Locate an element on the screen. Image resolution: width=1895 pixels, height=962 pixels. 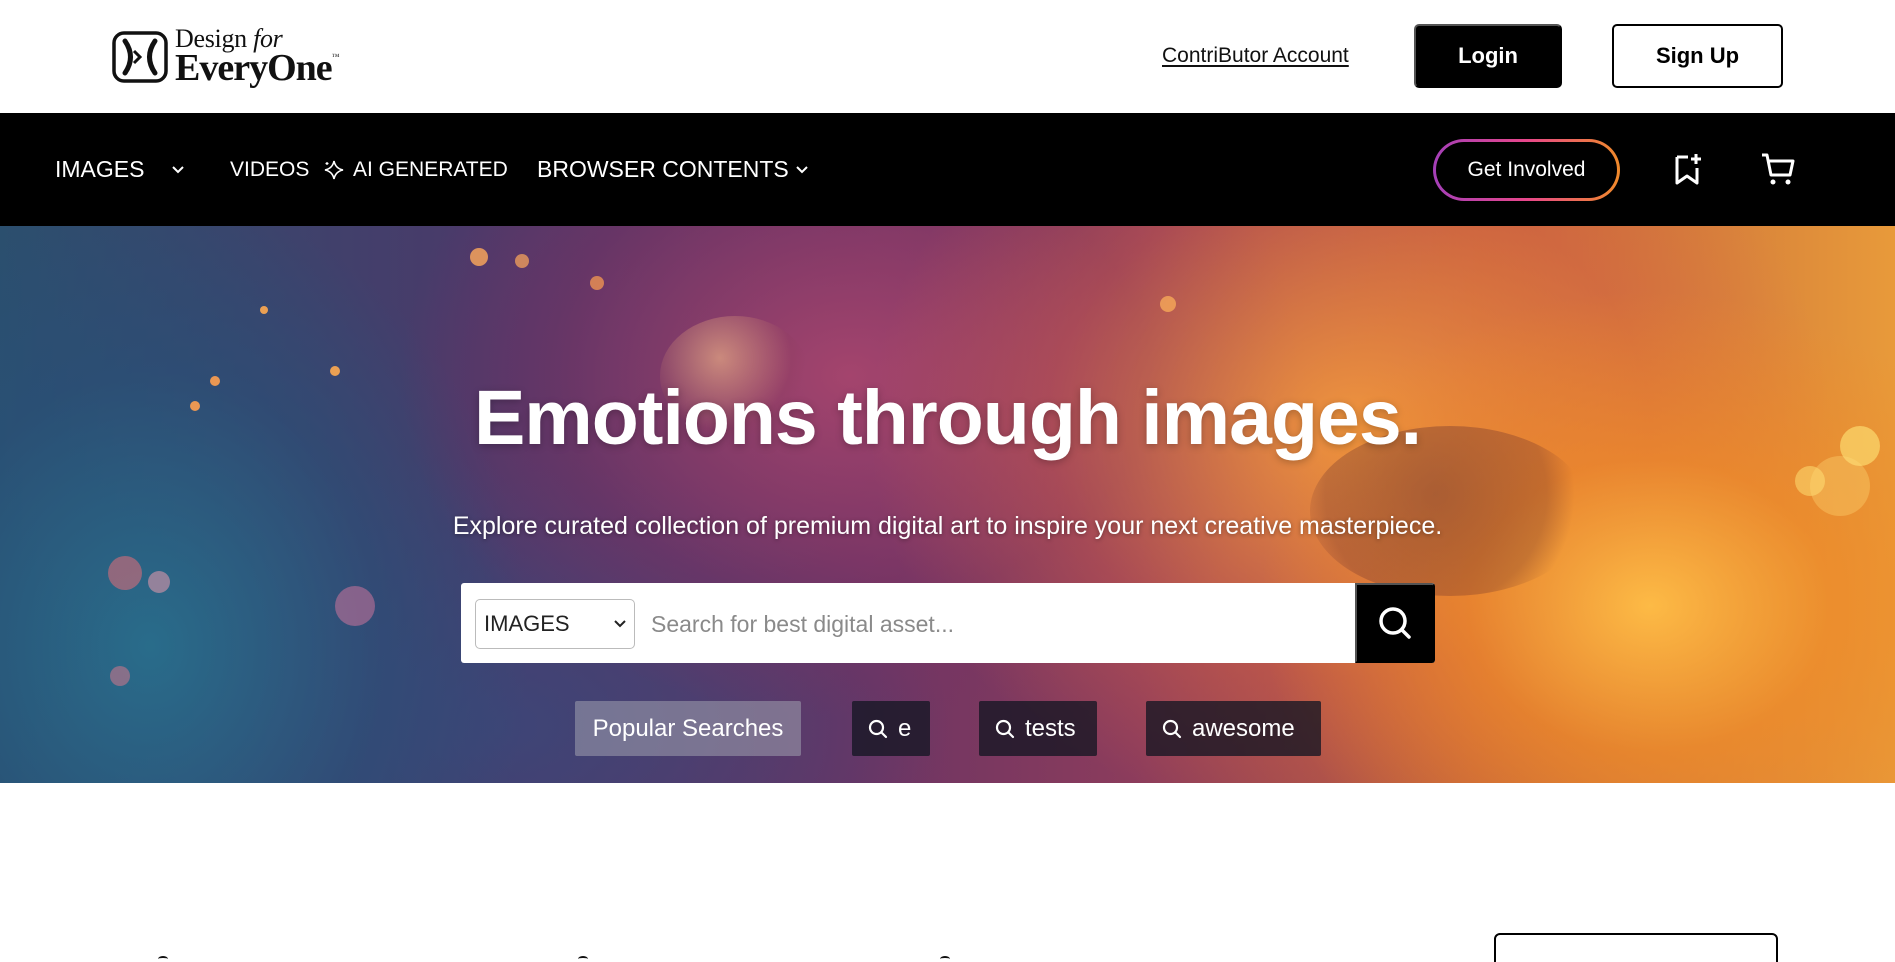
nav-item-label: BROWSER CONTENTS is located at coordinates (663, 169).